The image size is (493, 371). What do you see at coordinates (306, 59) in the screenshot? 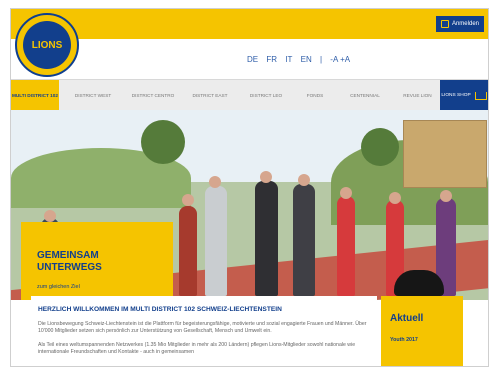
I see `language-en: EN` at bounding box center [306, 59].